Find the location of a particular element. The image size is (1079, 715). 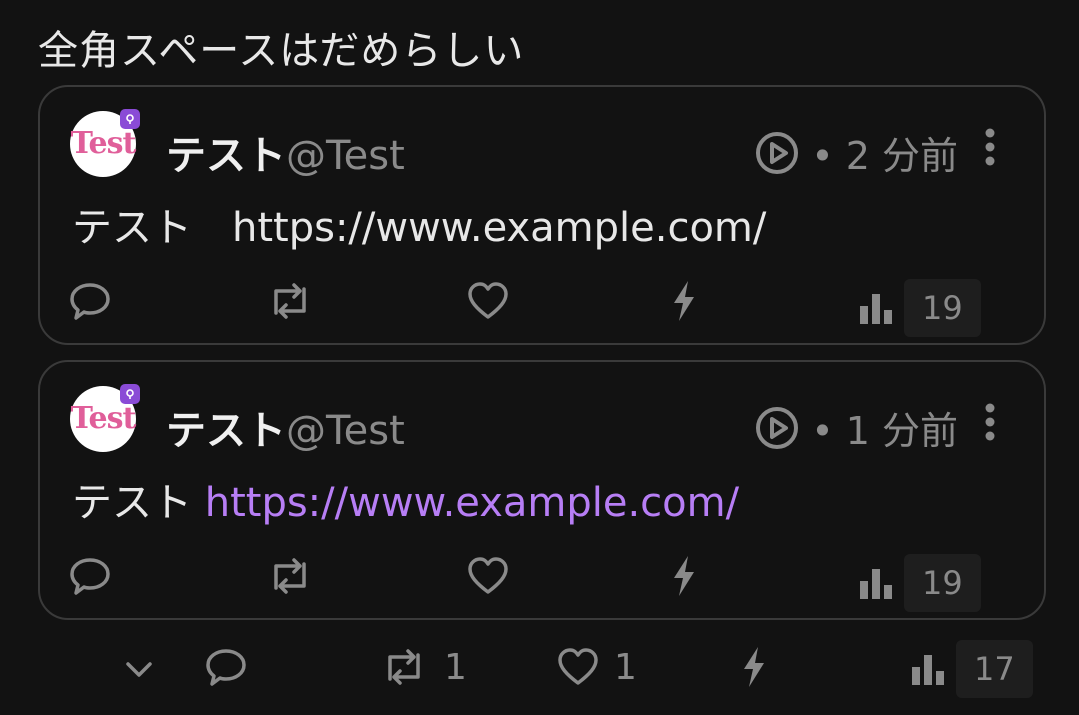

views-button: 17 is located at coordinates (971, 669).